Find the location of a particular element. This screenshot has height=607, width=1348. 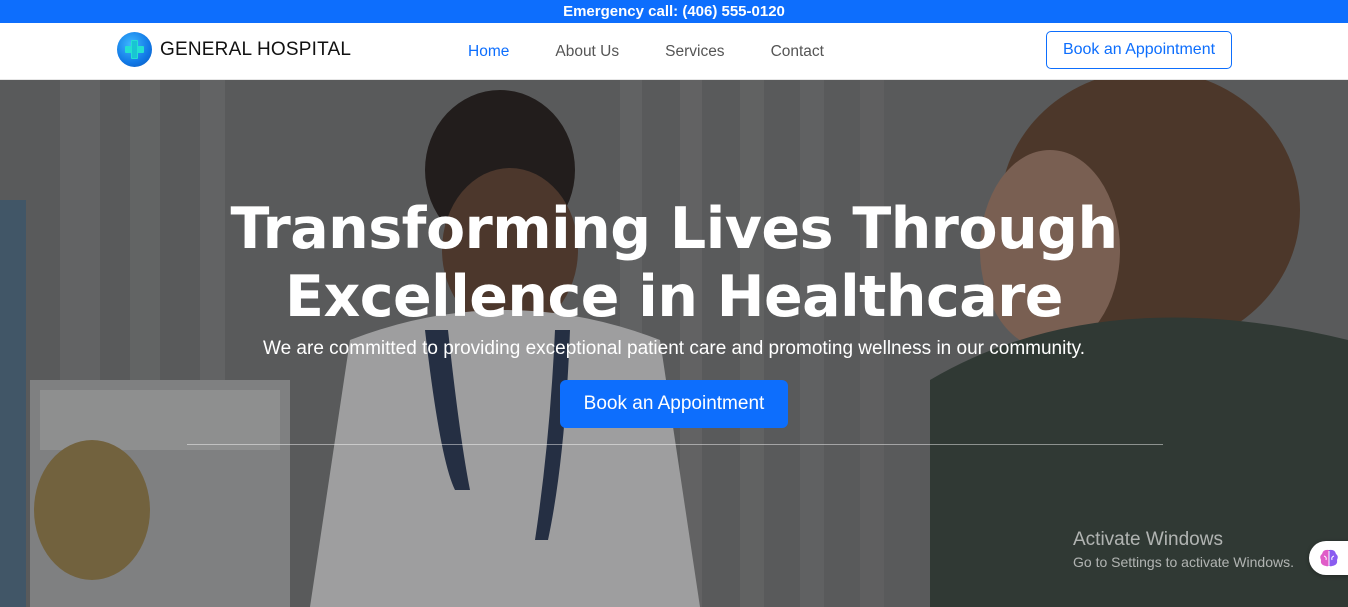

hero-title-line-2: Excellence in Healthcare is located at coordinates (674, 297).